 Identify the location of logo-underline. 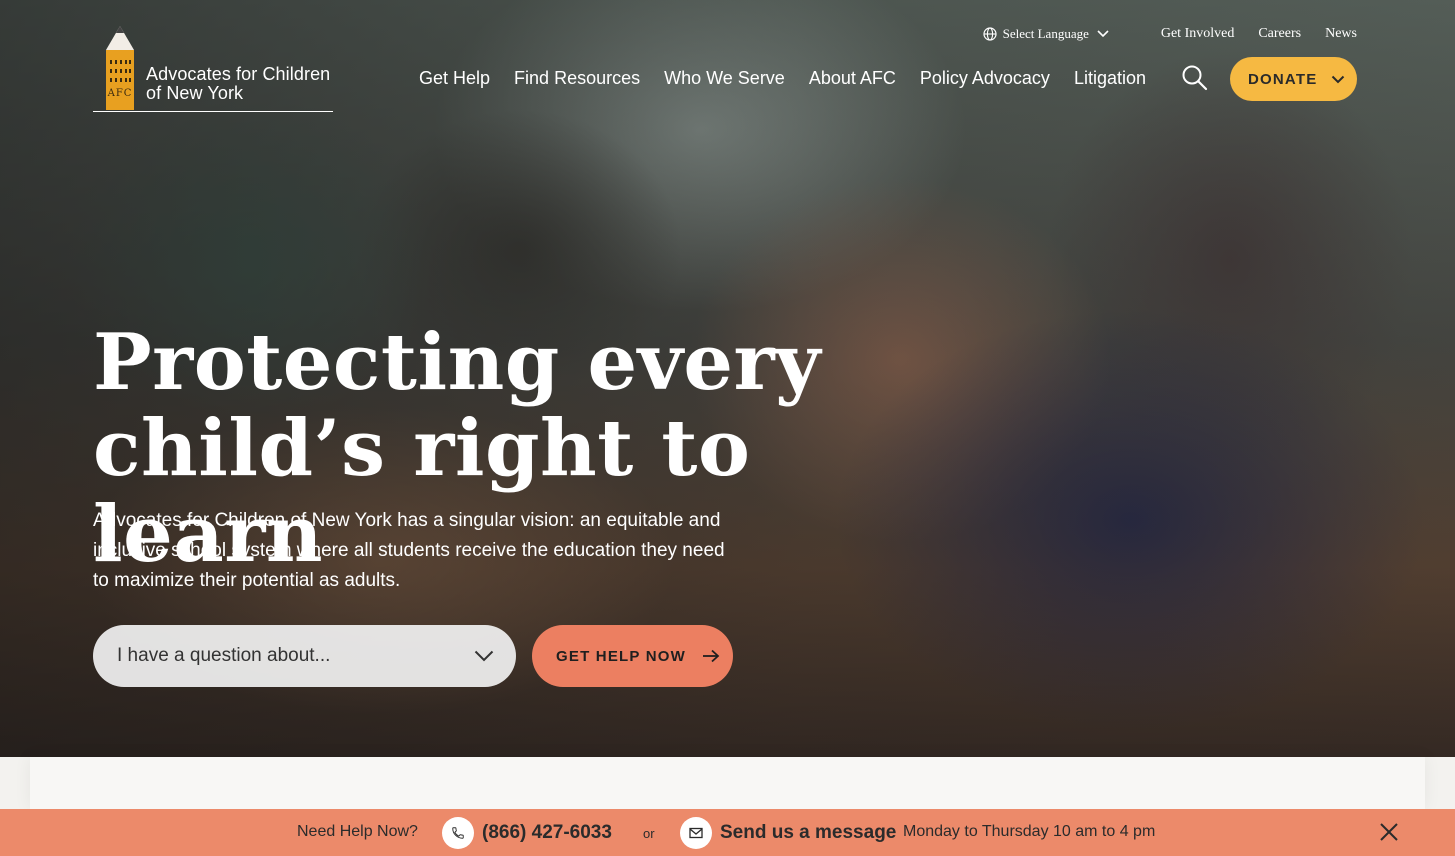
(213, 111).